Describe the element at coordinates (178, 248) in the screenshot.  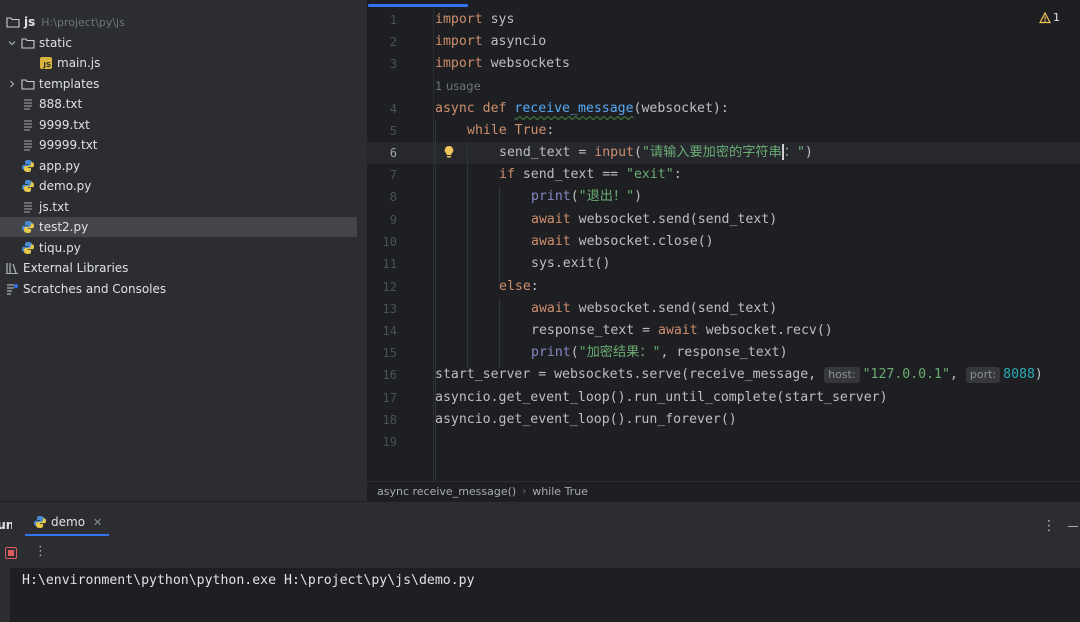
I see `tree-item-tiqu-py: tiqu.py` at that location.